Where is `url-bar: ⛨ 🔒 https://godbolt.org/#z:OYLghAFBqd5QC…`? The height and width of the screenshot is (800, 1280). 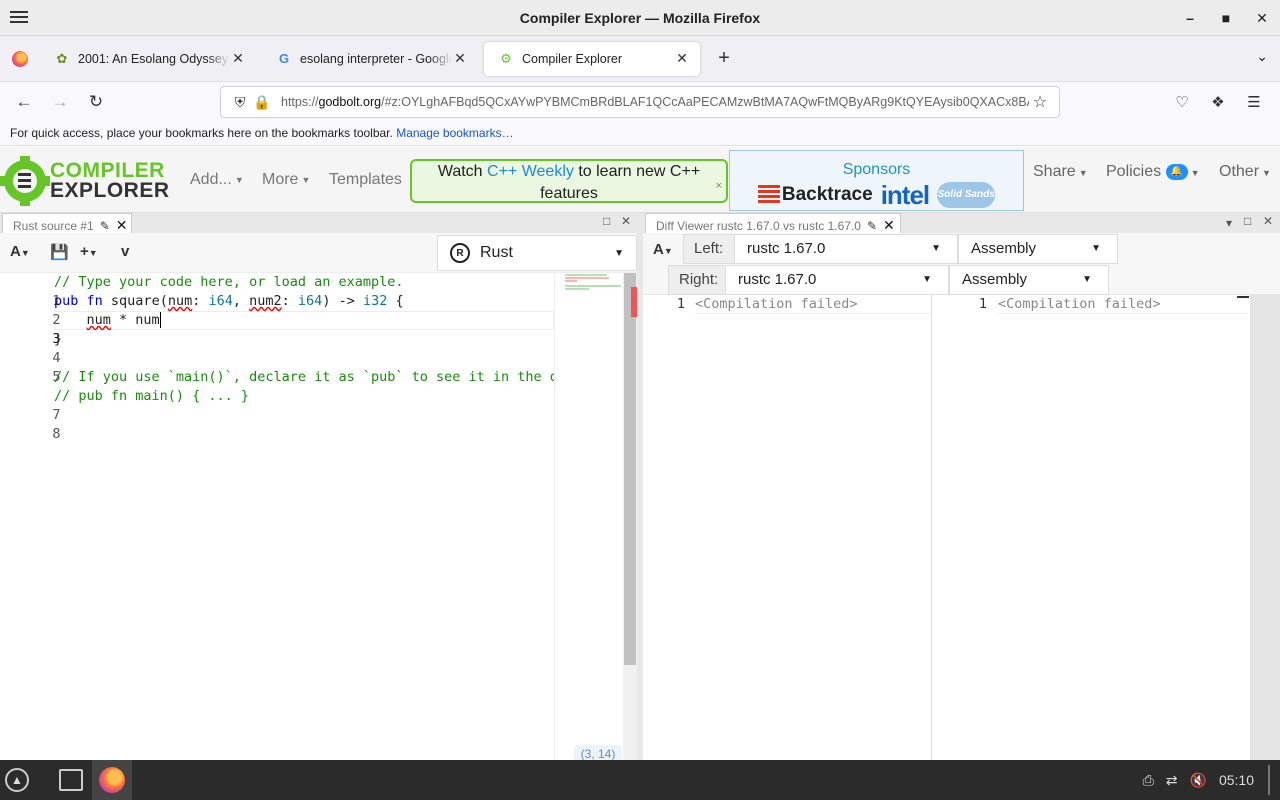 url-bar: ⛨ 🔒 https://godbolt.org/#z:OYLghAFBqd5QC… is located at coordinates (640, 102).